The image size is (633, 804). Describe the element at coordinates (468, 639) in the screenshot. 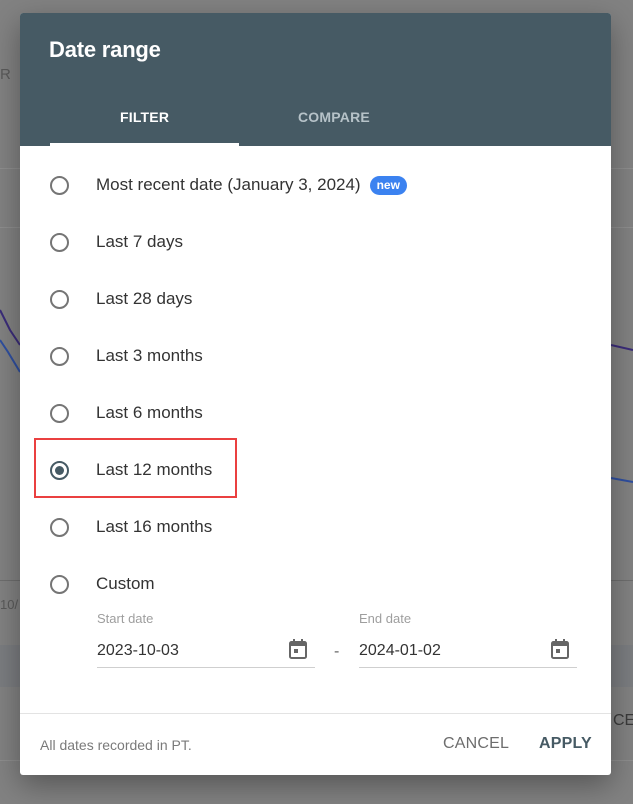

I see `end-date-field: End date 2024-01-02` at that location.